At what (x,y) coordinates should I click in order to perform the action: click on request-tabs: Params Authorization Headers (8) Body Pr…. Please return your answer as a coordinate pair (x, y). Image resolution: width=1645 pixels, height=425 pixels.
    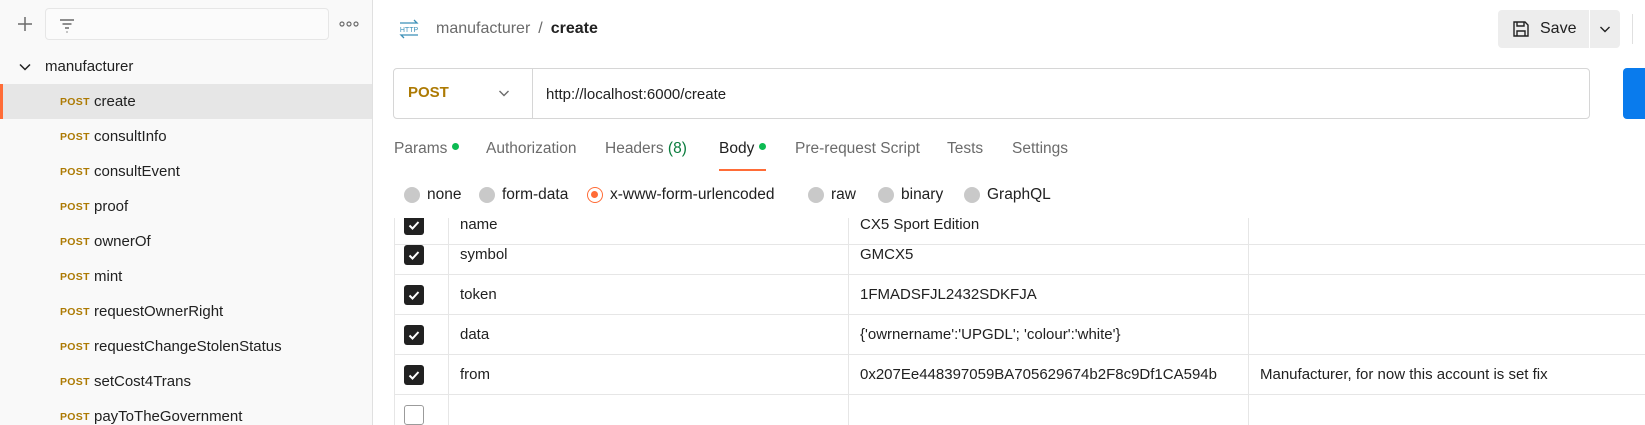
    Looking at the image, I should click on (1014, 153).